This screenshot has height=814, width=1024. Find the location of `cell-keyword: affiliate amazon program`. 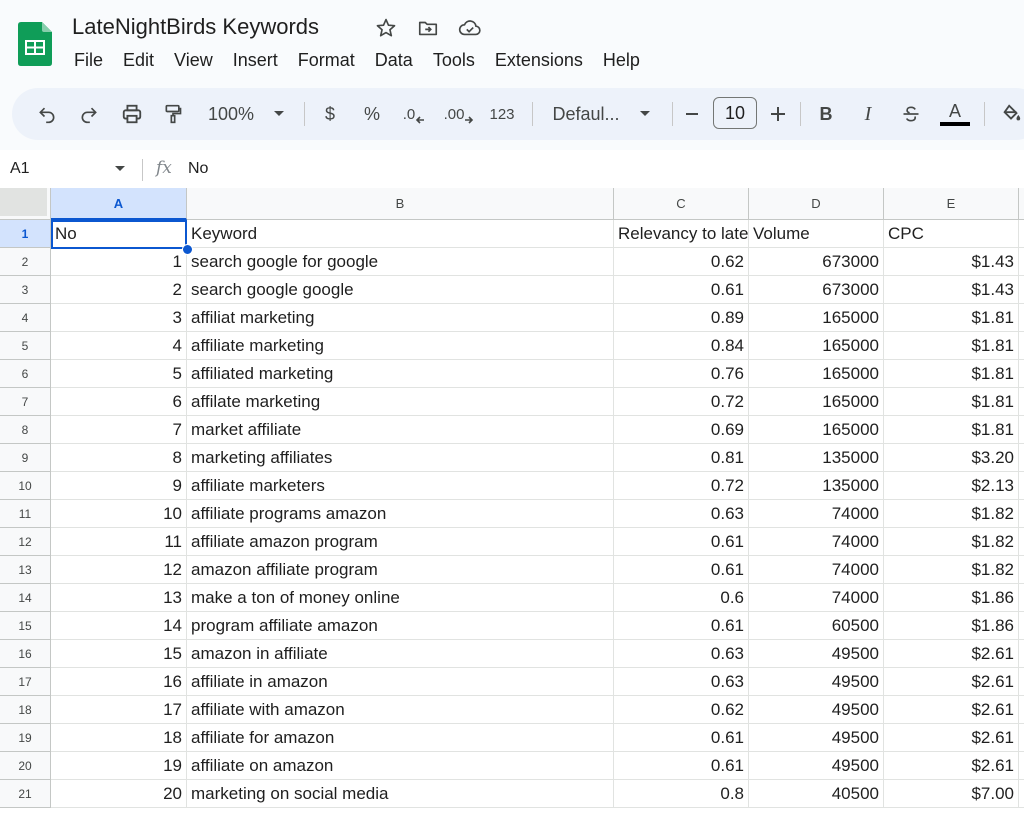

cell-keyword: affiliate amazon program is located at coordinates (400, 542).